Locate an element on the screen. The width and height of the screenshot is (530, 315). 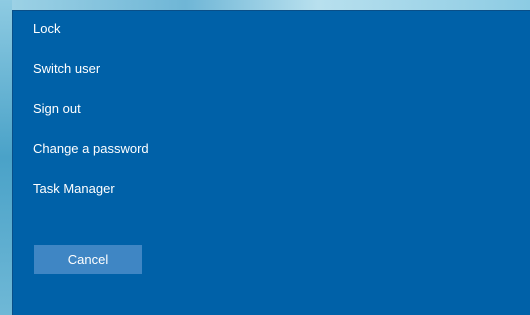
task-manager-option: Task Manager is located at coordinates (91, 199).